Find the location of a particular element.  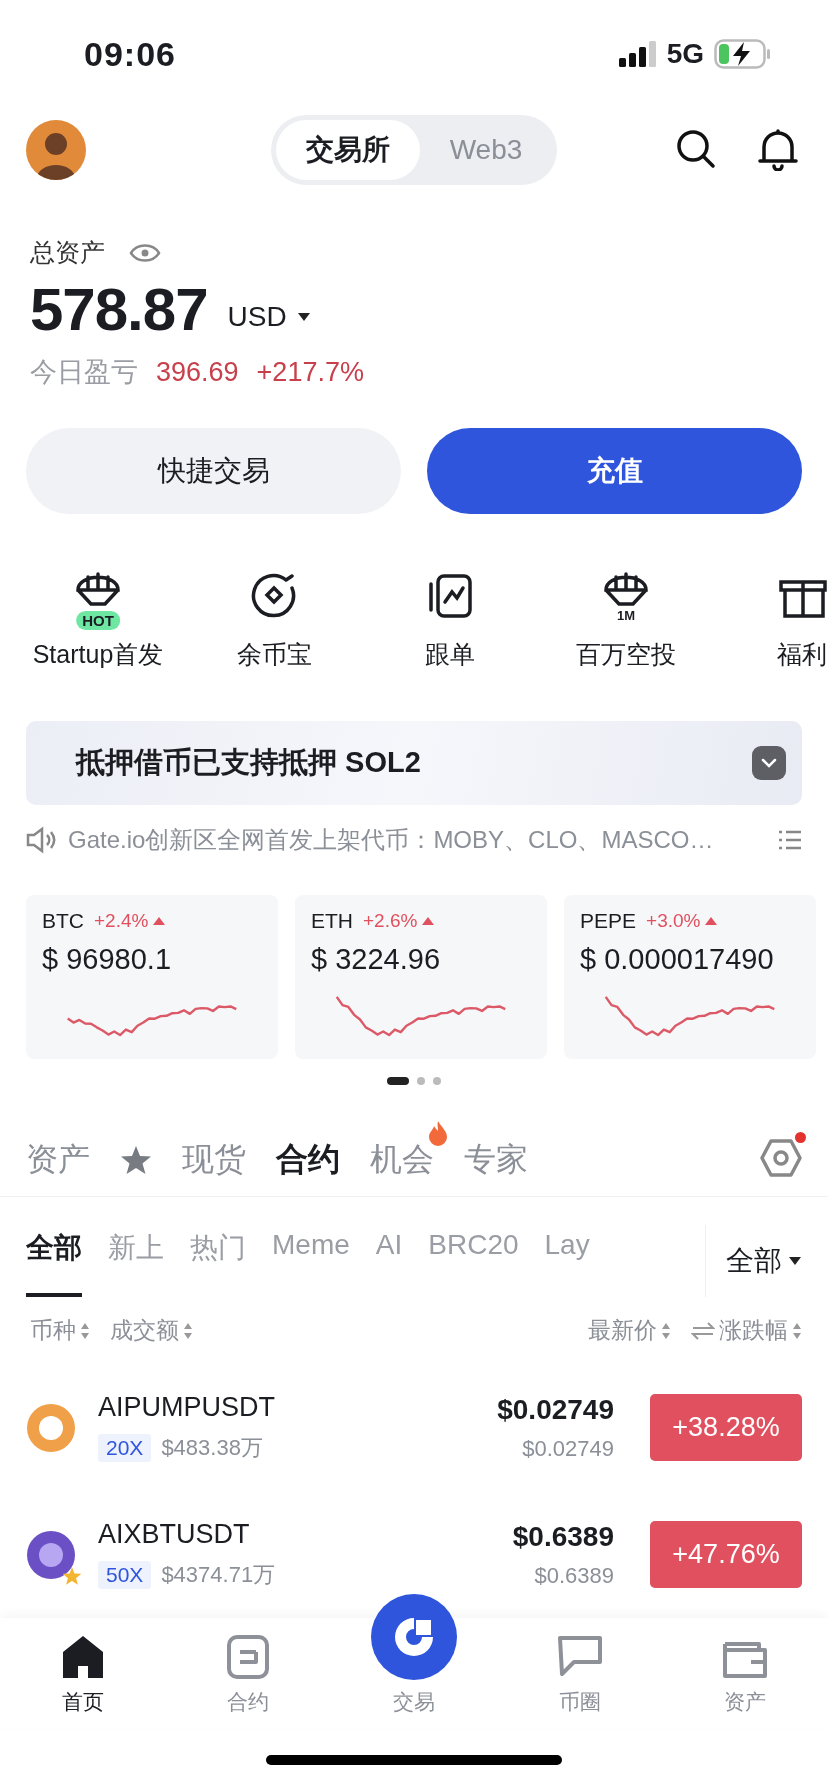

shortcut-label: 跟单 is located at coordinates (450, 654).